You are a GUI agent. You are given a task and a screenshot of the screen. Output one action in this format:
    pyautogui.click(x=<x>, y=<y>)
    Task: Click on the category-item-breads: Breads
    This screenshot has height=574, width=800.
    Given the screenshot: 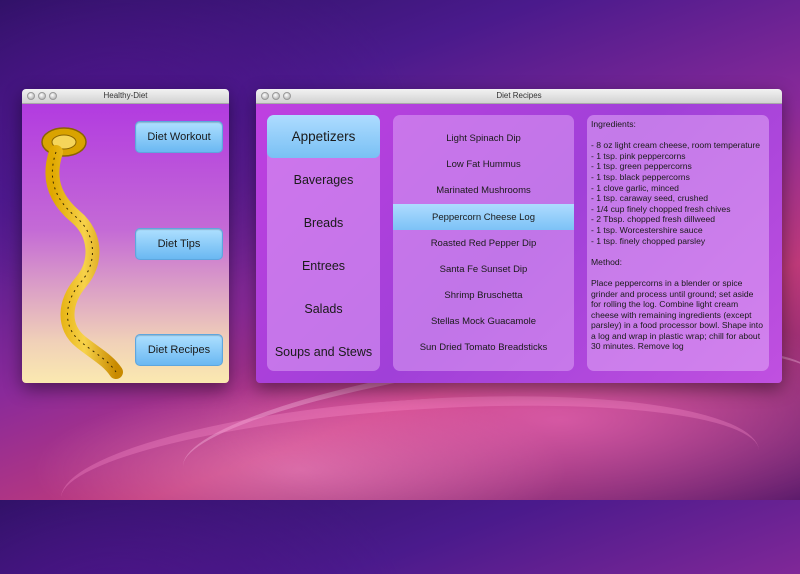 What is the action you would take?
    pyautogui.click(x=323, y=222)
    